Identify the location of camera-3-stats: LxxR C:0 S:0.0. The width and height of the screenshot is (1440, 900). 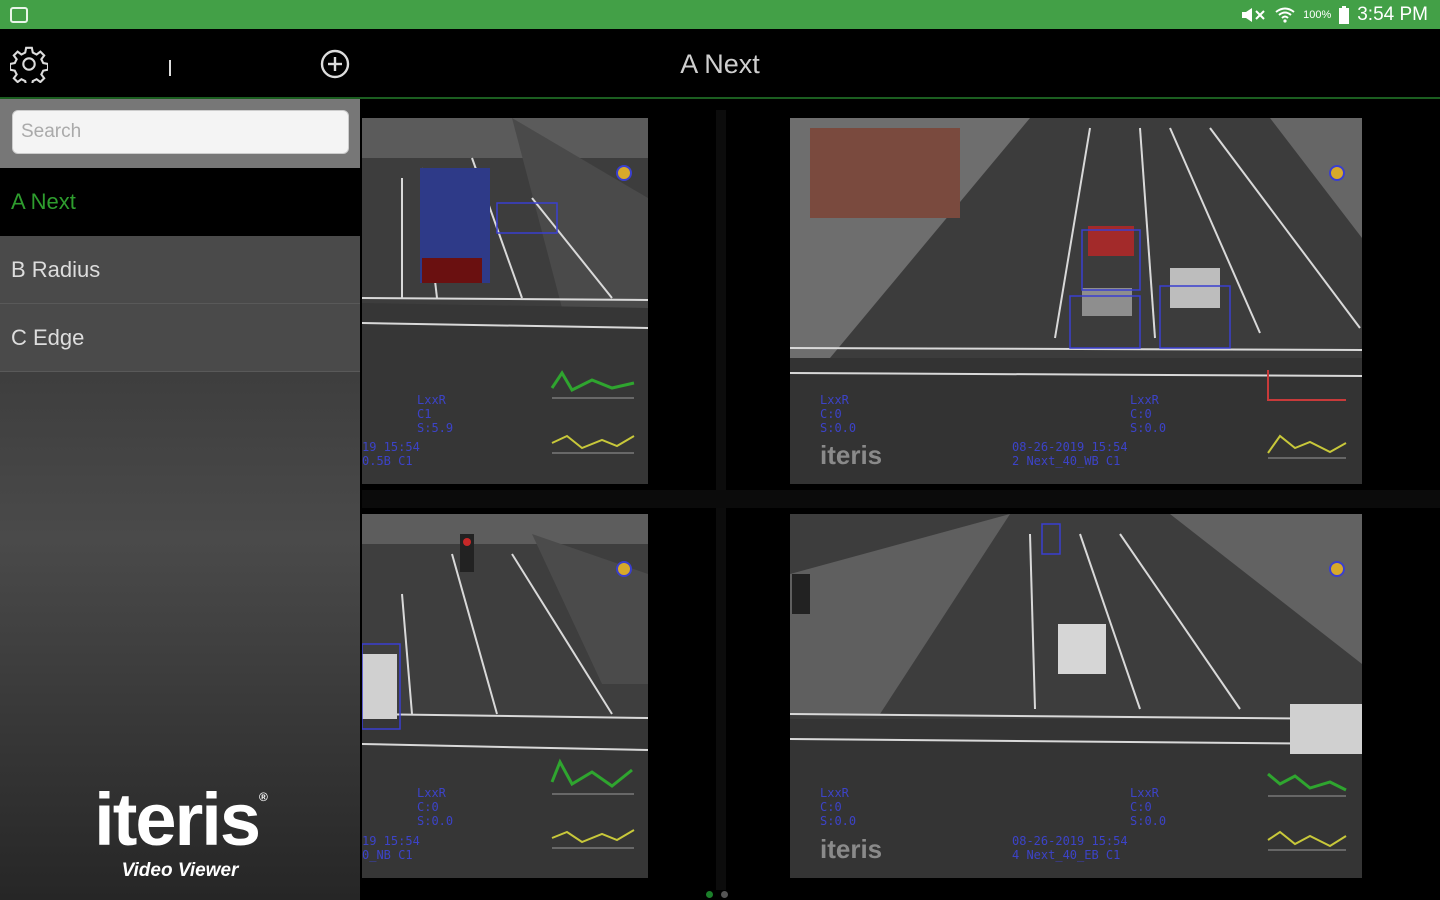
(435, 807).